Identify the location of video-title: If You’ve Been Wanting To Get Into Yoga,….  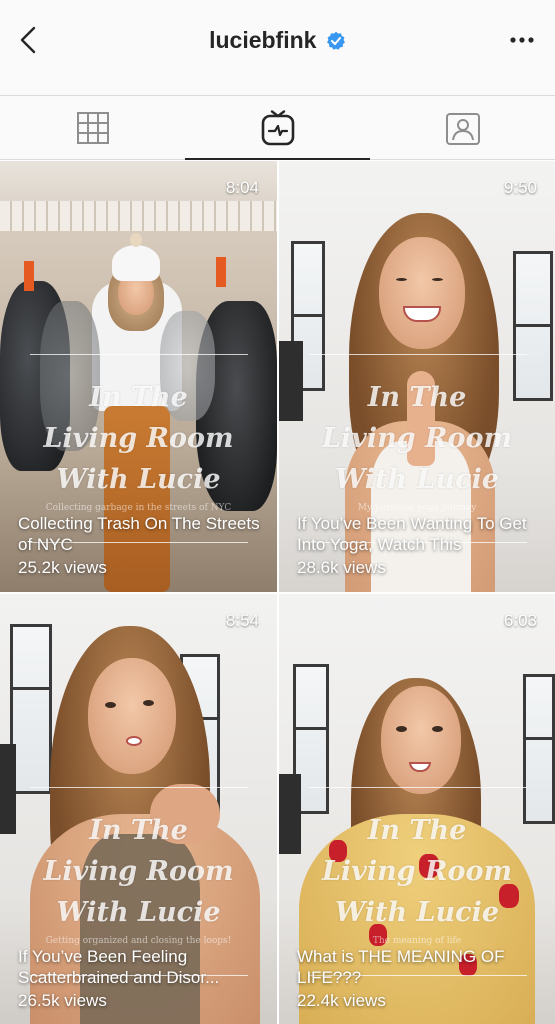
(412, 534).